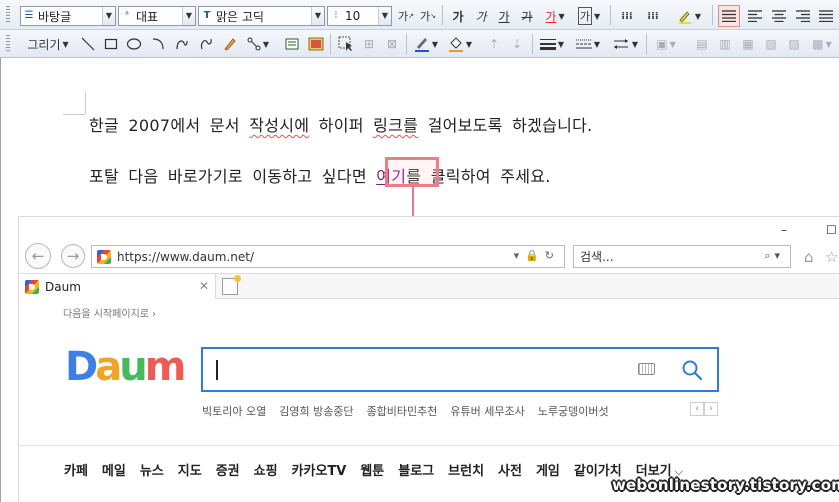  What do you see at coordinates (111, 44) in the screenshot?
I see `rectangle-tool-button` at bounding box center [111, 44].